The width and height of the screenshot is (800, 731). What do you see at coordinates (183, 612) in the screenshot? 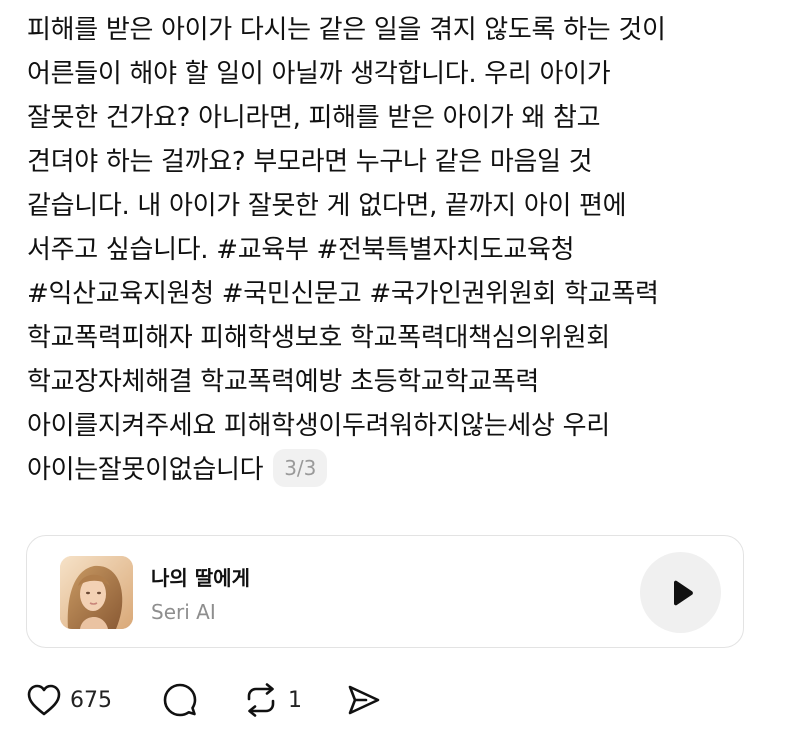
I see `track-artist: Seri AI` at bounding box center [183, 612].